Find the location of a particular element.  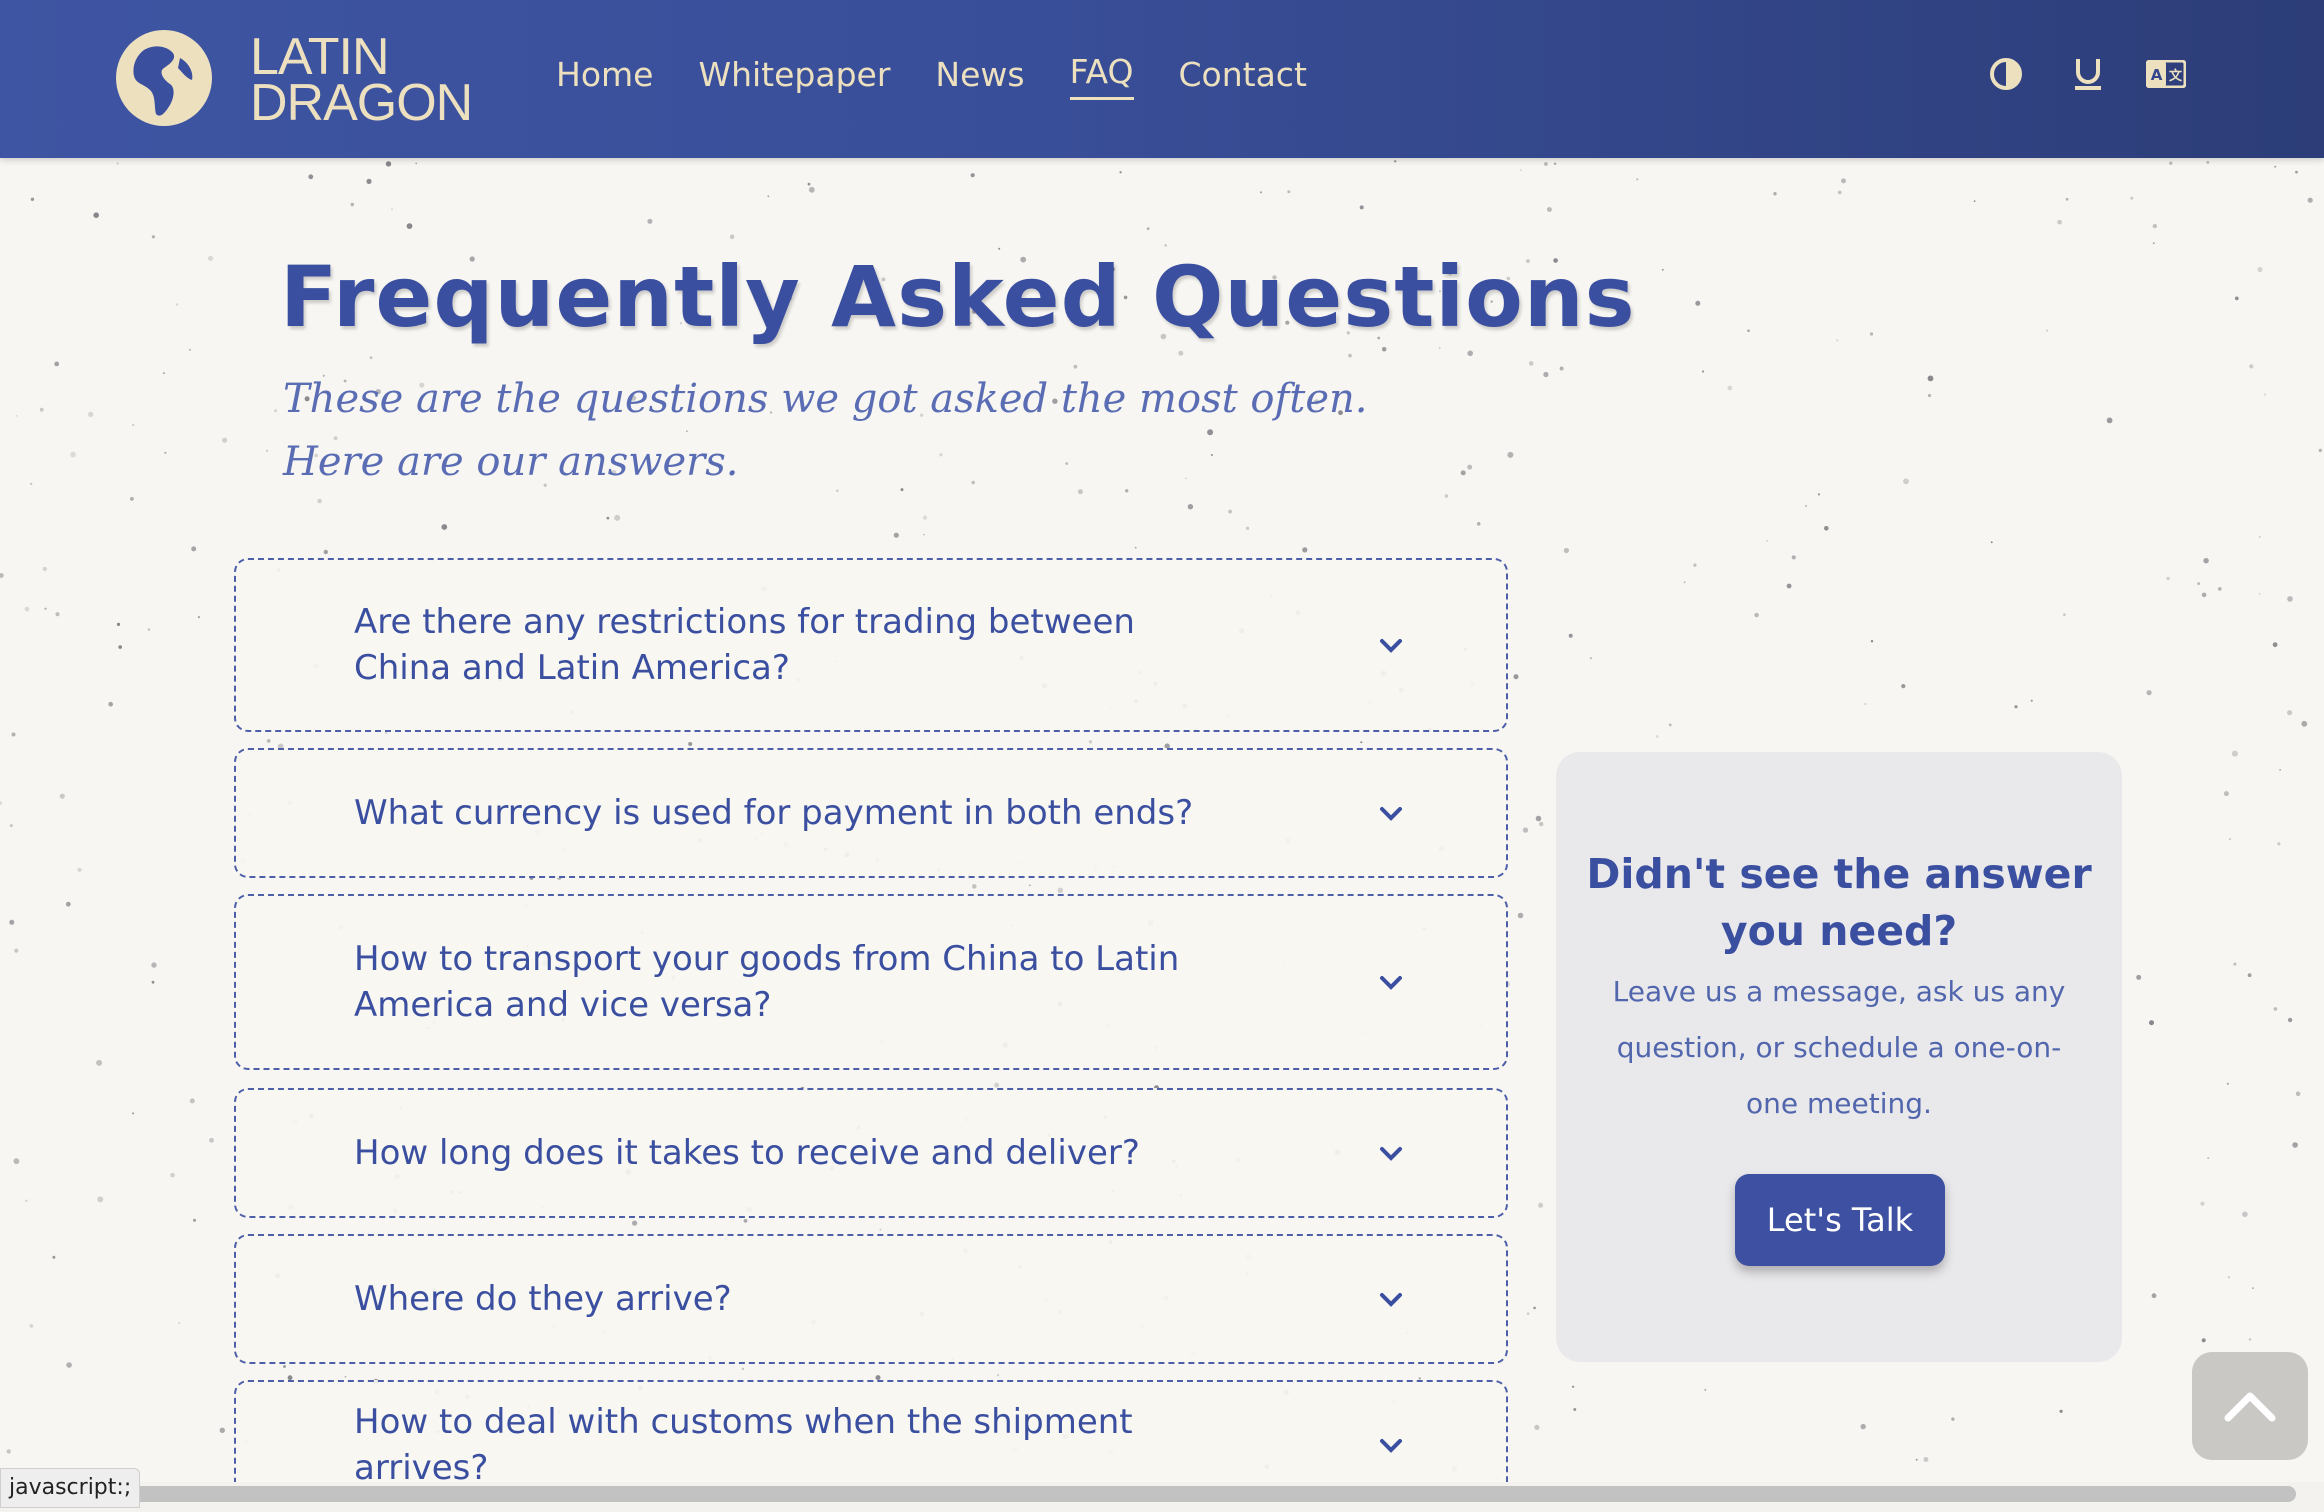

globe-logo-icon is located at coordinates (164, 78).